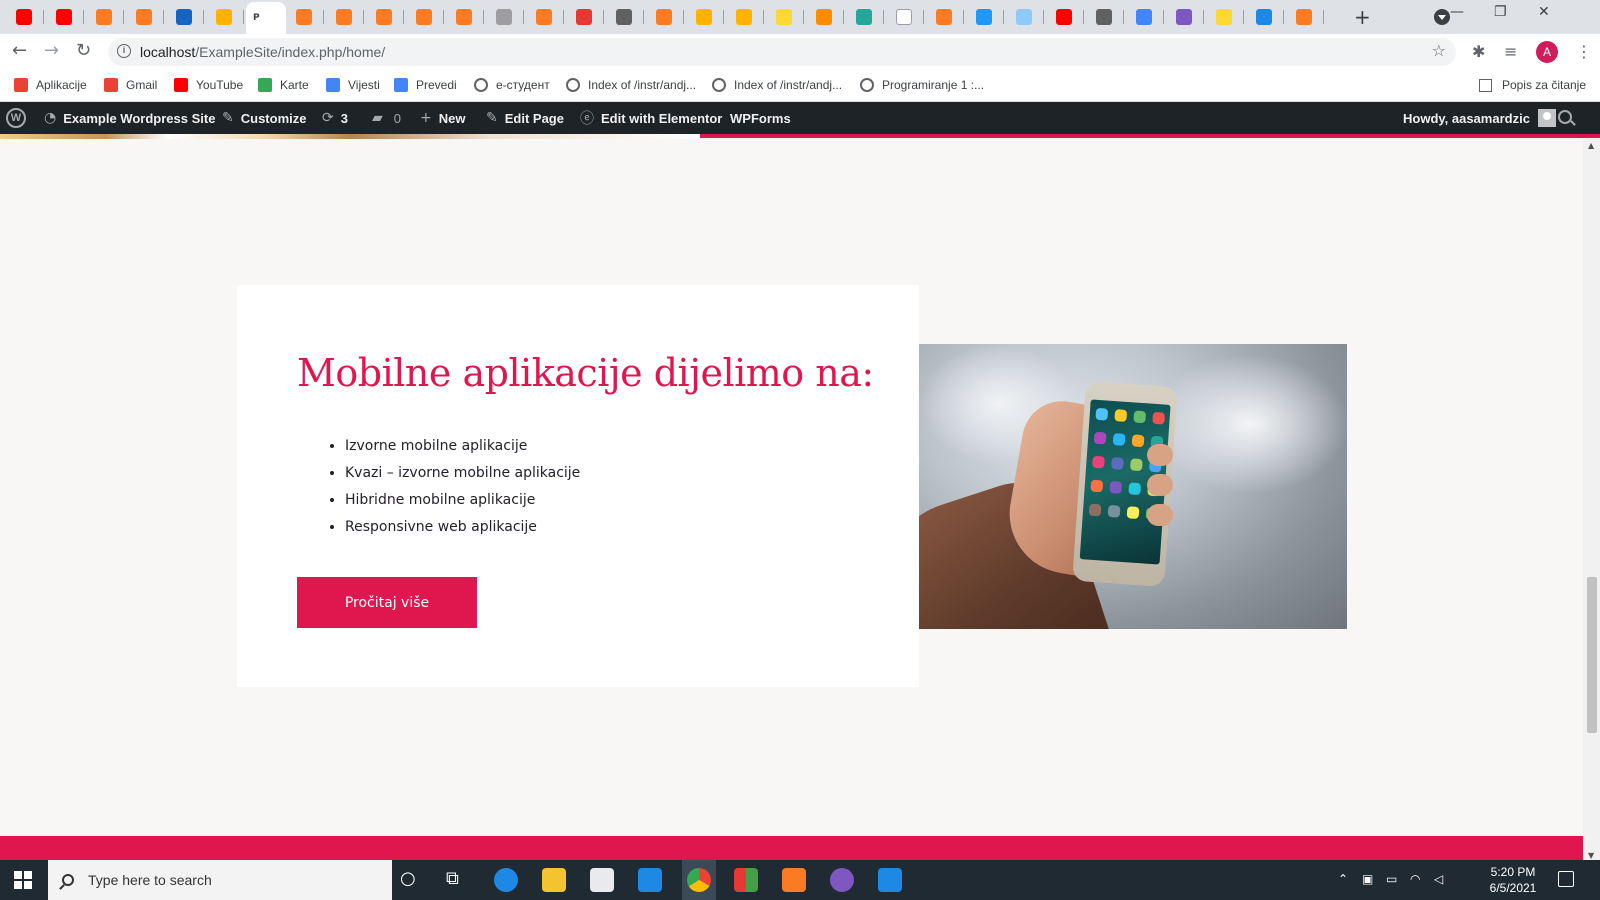  I want to click on close-window-button: ✕, so click(1544, 12).